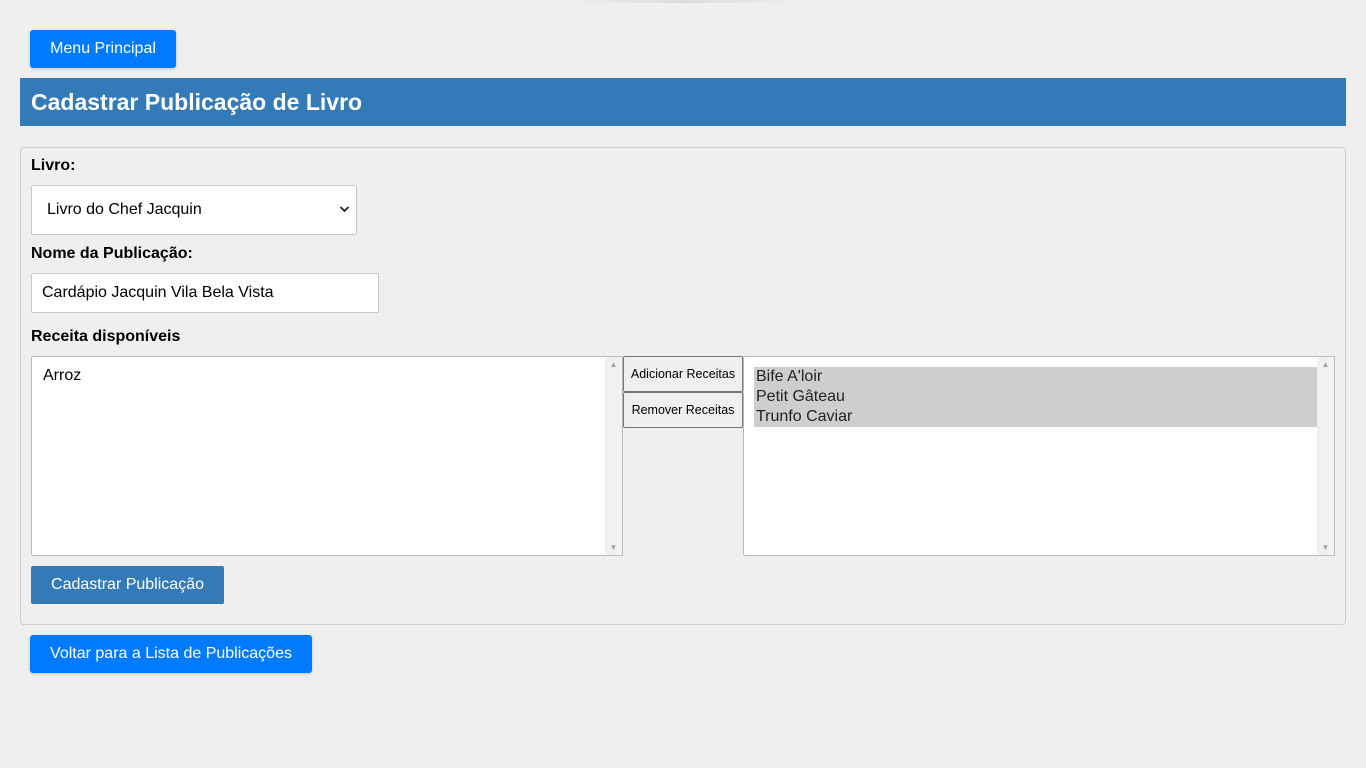  I want to click on nome-publicacao-input: Cardápio Jacquin Vila Bela Vista, so click(205, 293).